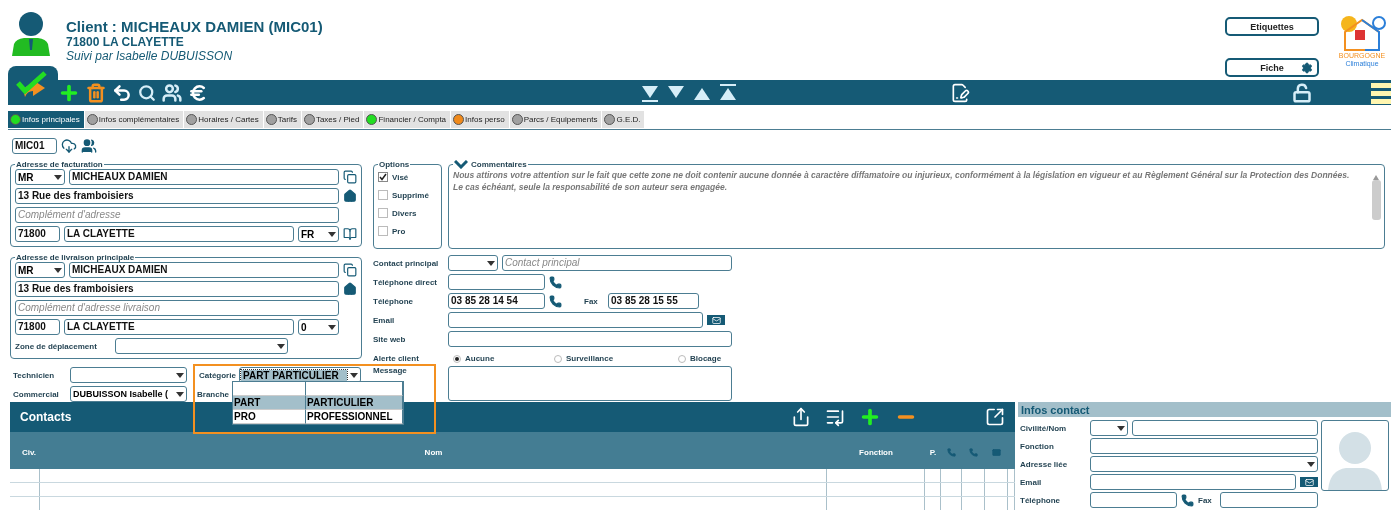 Image resolution: width=1391 pixels, height=510 pixels. Describe the element at coordinates (728, 92) in the screenshot. I see `first-icon` at that location.